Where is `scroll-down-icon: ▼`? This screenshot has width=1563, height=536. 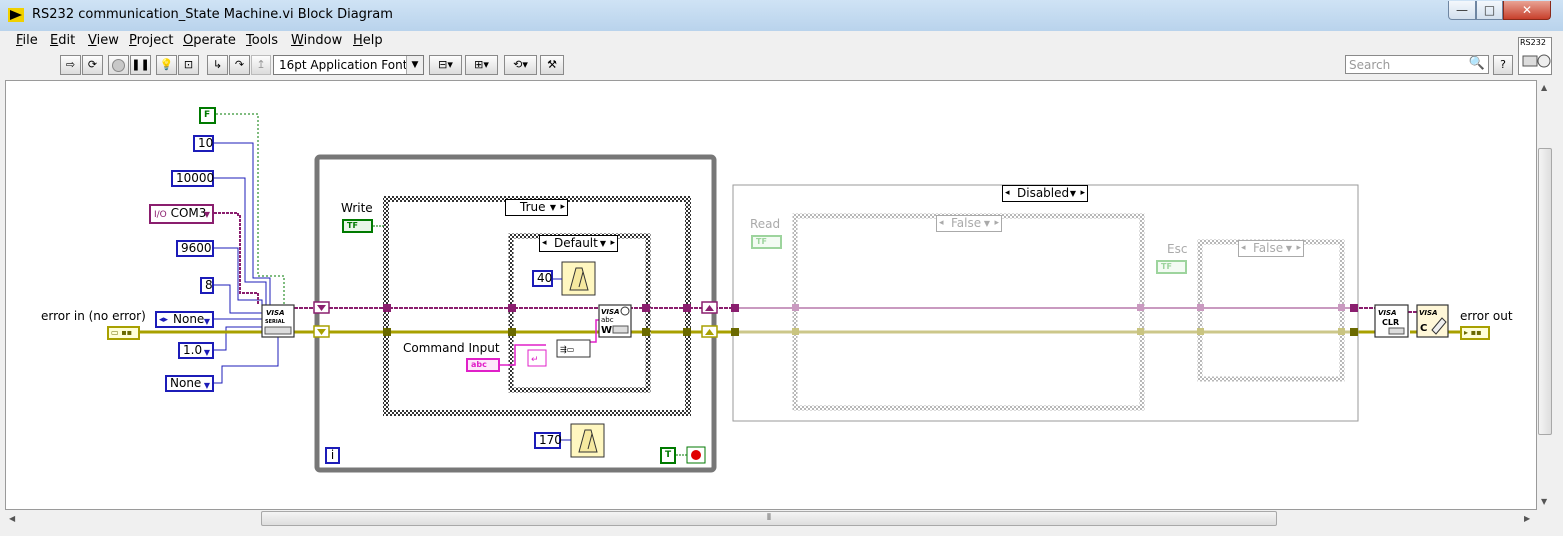 scroll-down-icon: ▼ is located at coordinates (1544, 501).